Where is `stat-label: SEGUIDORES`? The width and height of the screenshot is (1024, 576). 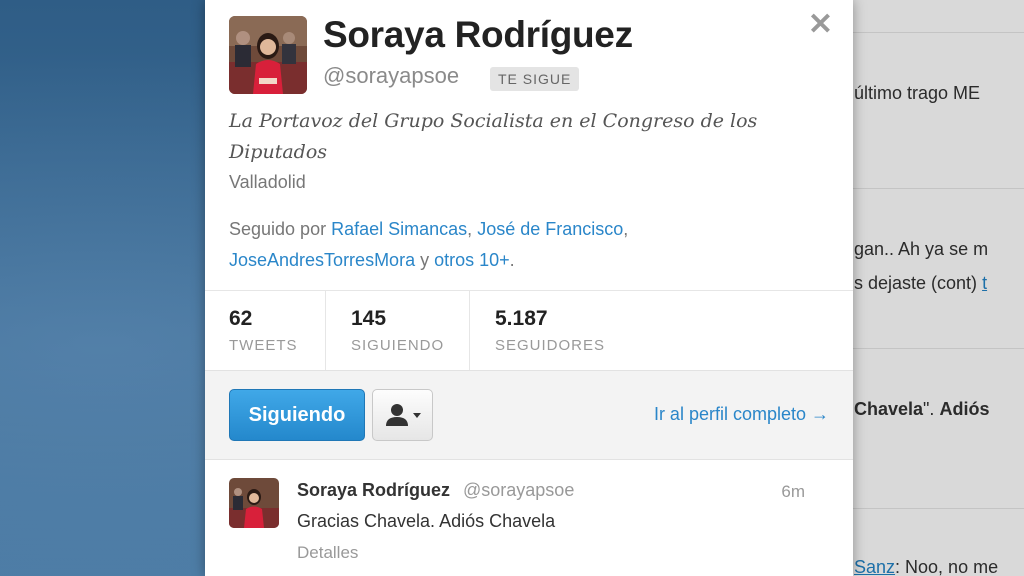
stat-label: SEGUIDORES is located at coordinates (550, 345).